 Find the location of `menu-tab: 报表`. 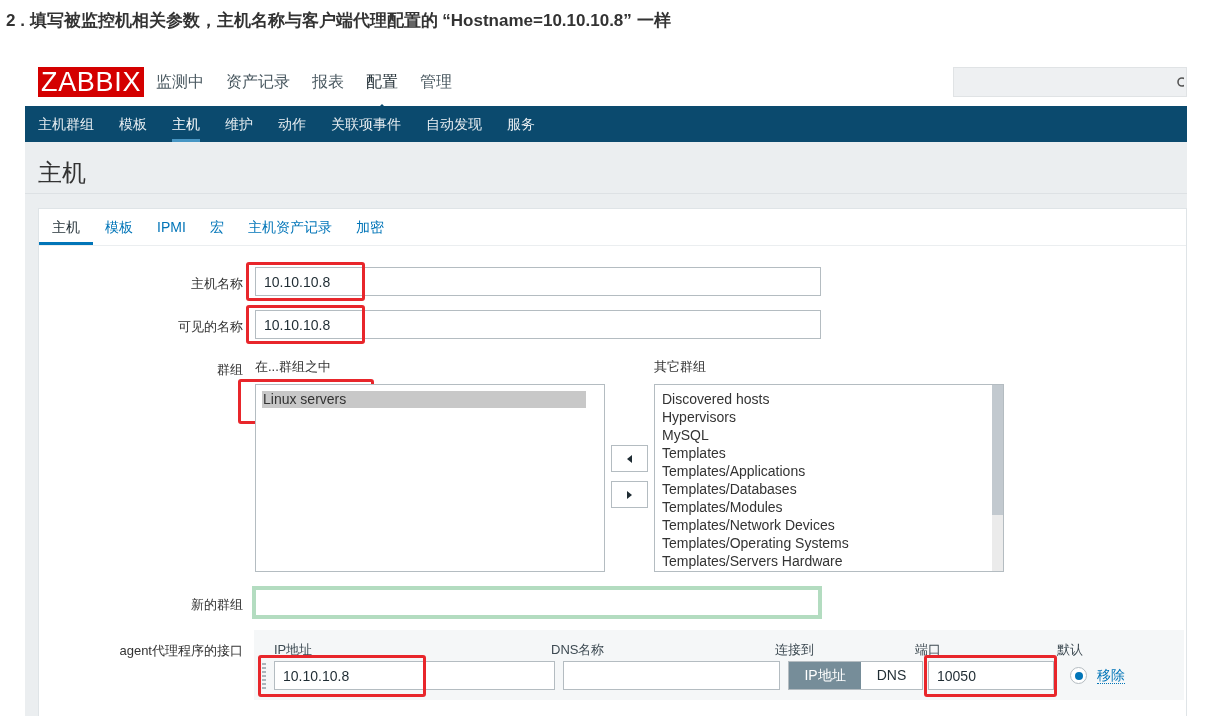

menu-tab: 报表 is located at coordinates (328, 81).